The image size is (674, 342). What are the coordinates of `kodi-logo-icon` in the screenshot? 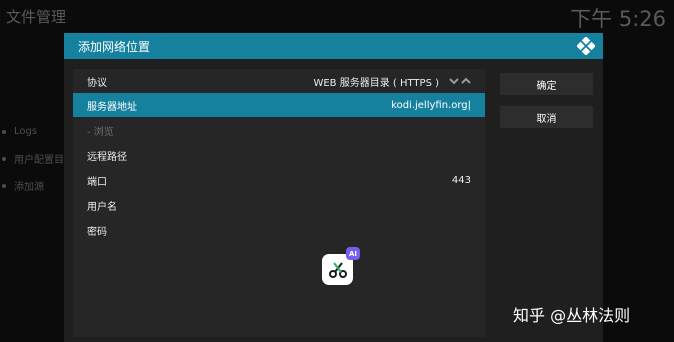 It's located at (586, 46).